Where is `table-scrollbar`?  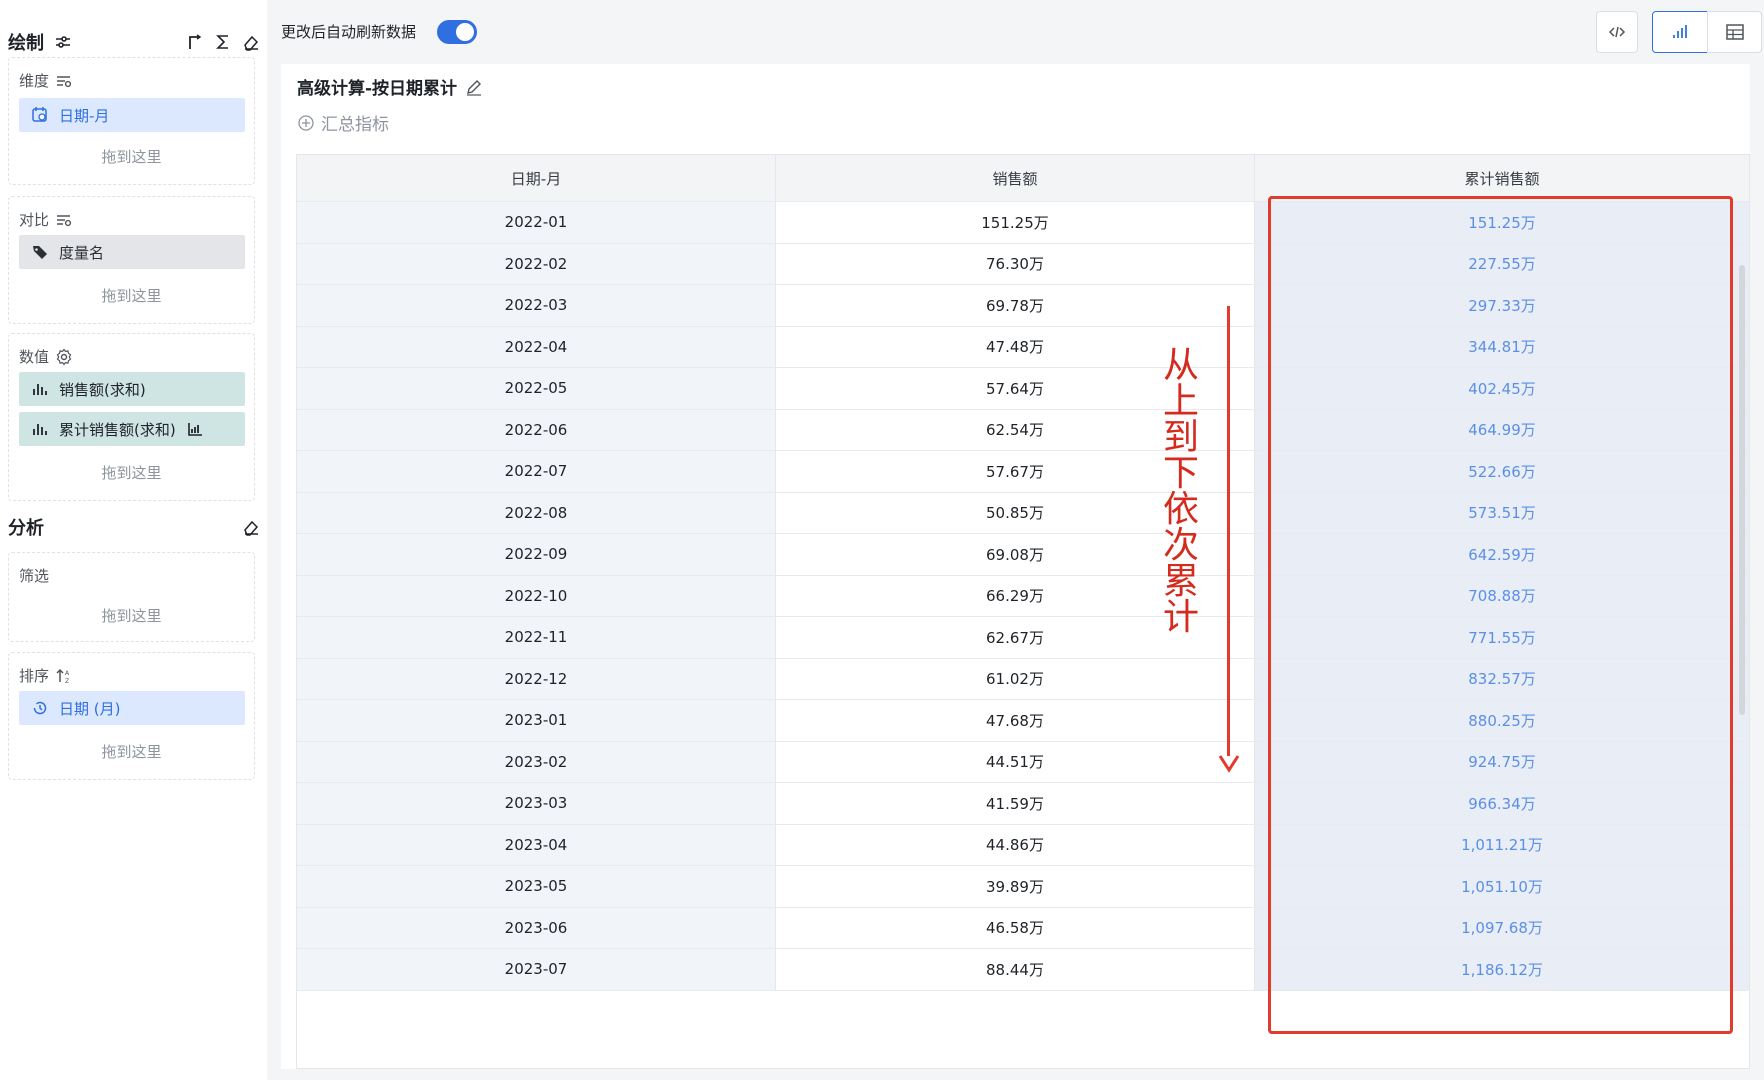 table-scrollbar is located at coordinates (1742, 490).